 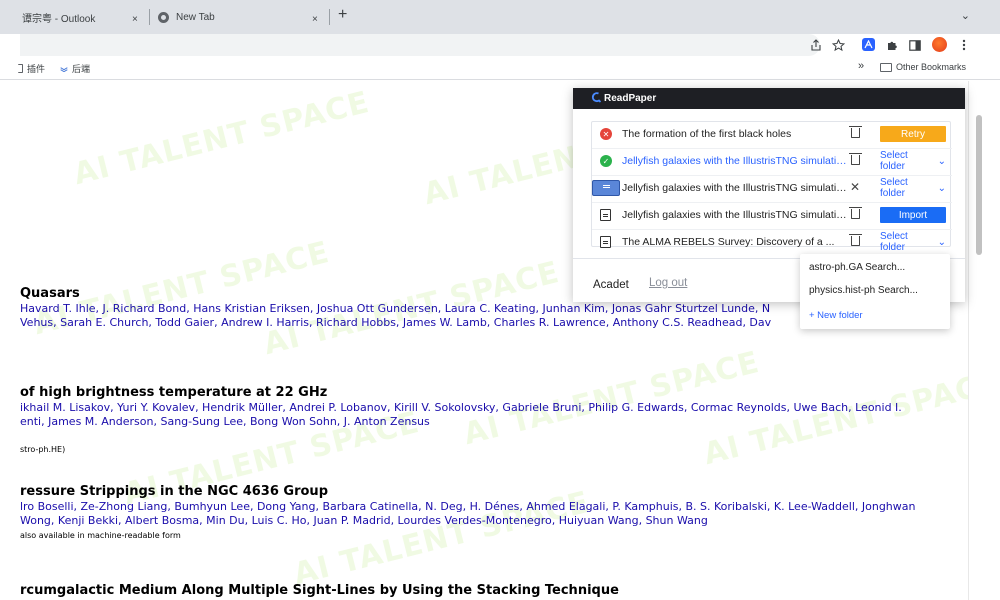 I want to click on tab-title: 谭宗粤 - Outlook, so click(x=59, y=19).